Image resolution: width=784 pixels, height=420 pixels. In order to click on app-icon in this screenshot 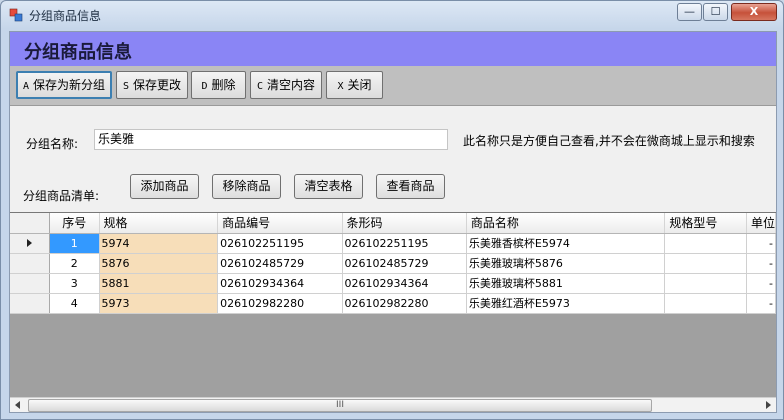, I will do `click(16, 15)`.